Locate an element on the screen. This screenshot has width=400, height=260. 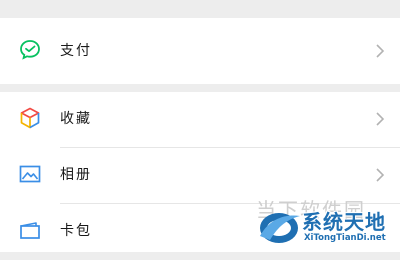
menu-item-label: 收藏 is located at coordinates (76, 119).